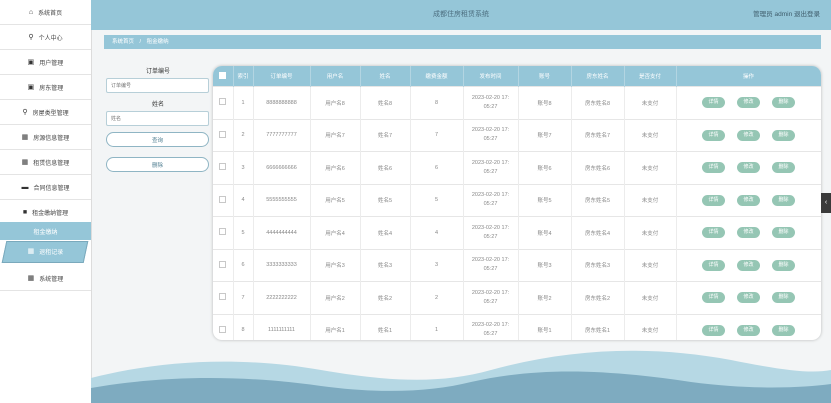 Image resolution: width=831 pixels, height=403 pixels. What do you see at coordinates (45, 231) in the screenshot?
I see `sidebar-group-rent: 租金缴纳` at bounding box center [45, 231].